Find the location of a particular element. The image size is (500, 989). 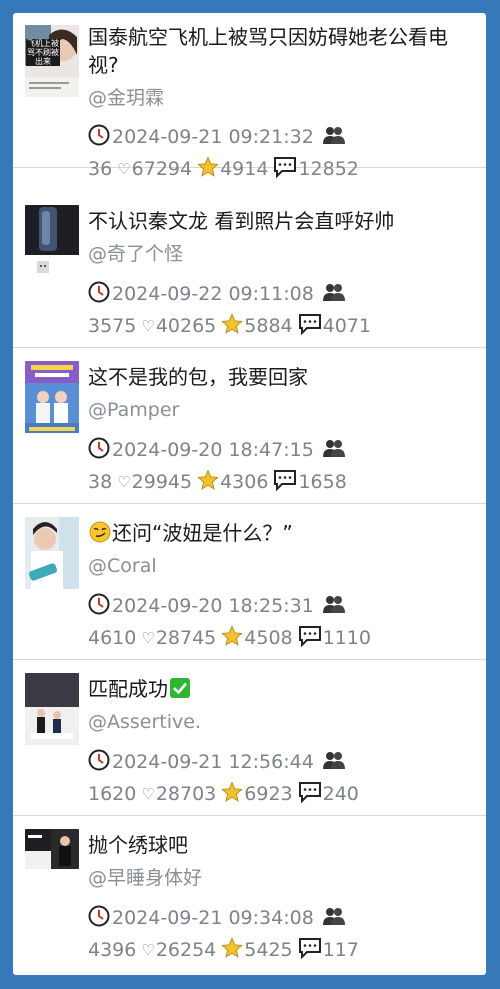

favorite-count: 6923 is located at coordinates (268, 794).